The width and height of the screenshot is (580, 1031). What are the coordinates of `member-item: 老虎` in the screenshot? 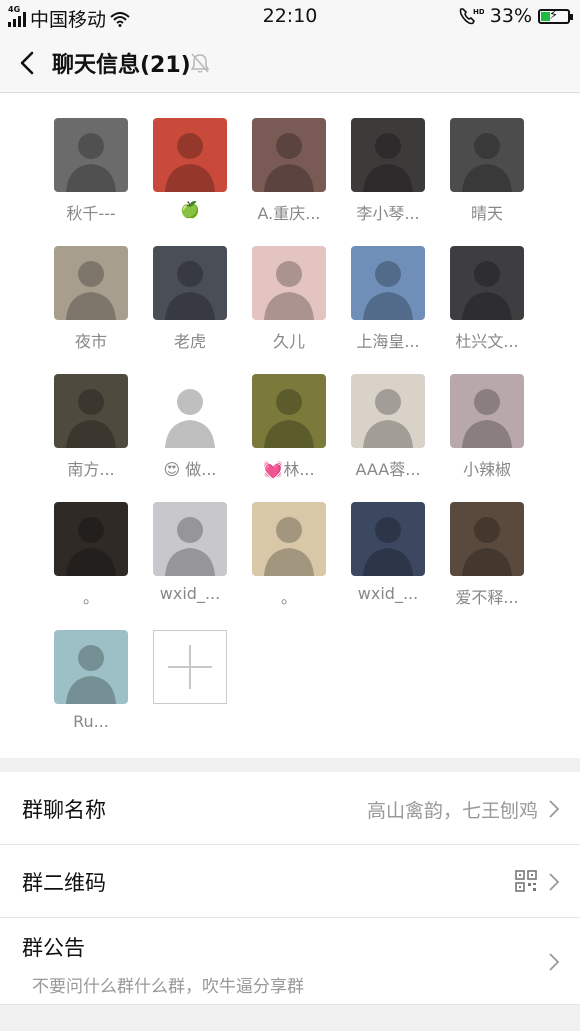 It's located at (190, 299).